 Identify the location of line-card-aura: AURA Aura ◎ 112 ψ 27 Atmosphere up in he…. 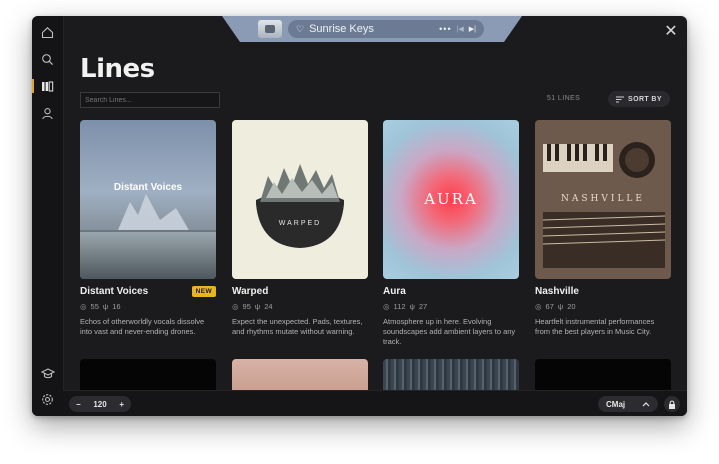
(451, 233).